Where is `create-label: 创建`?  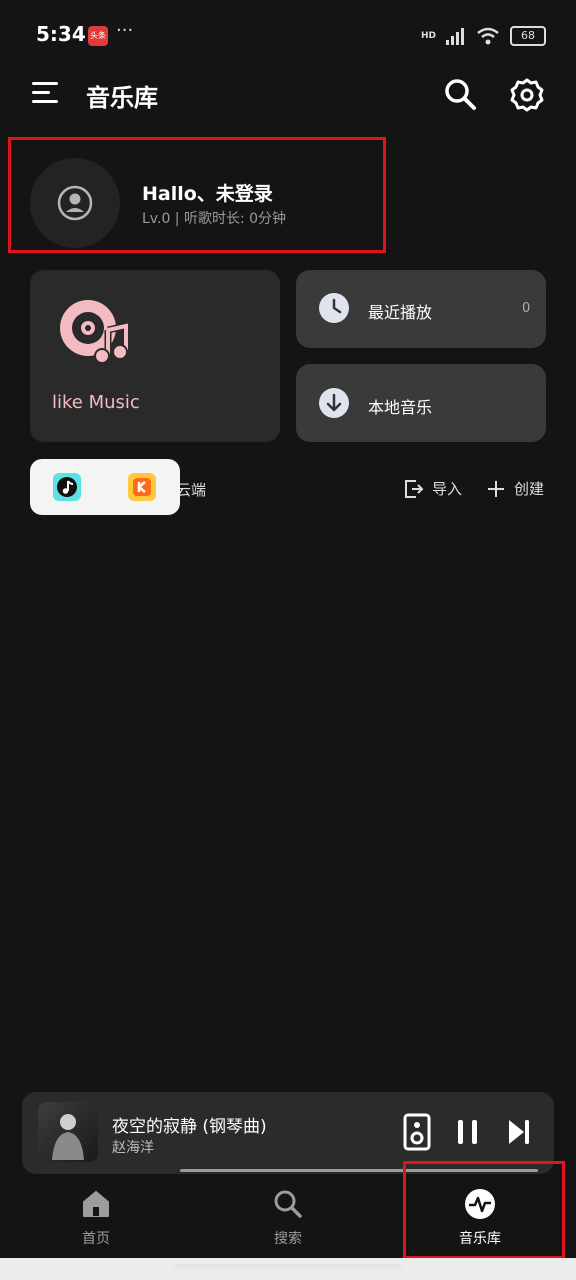
create-label: 创建 is located at coordinates (529, 489).